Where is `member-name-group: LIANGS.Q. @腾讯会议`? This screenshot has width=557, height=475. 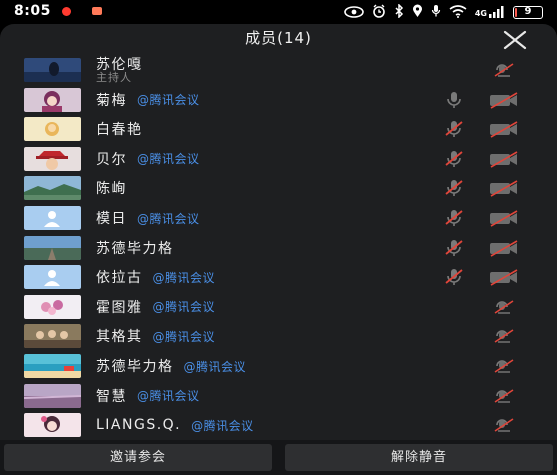
member-name-group: LIANGS.Q. @腾讯会议 is located at coordinates (175, 425).